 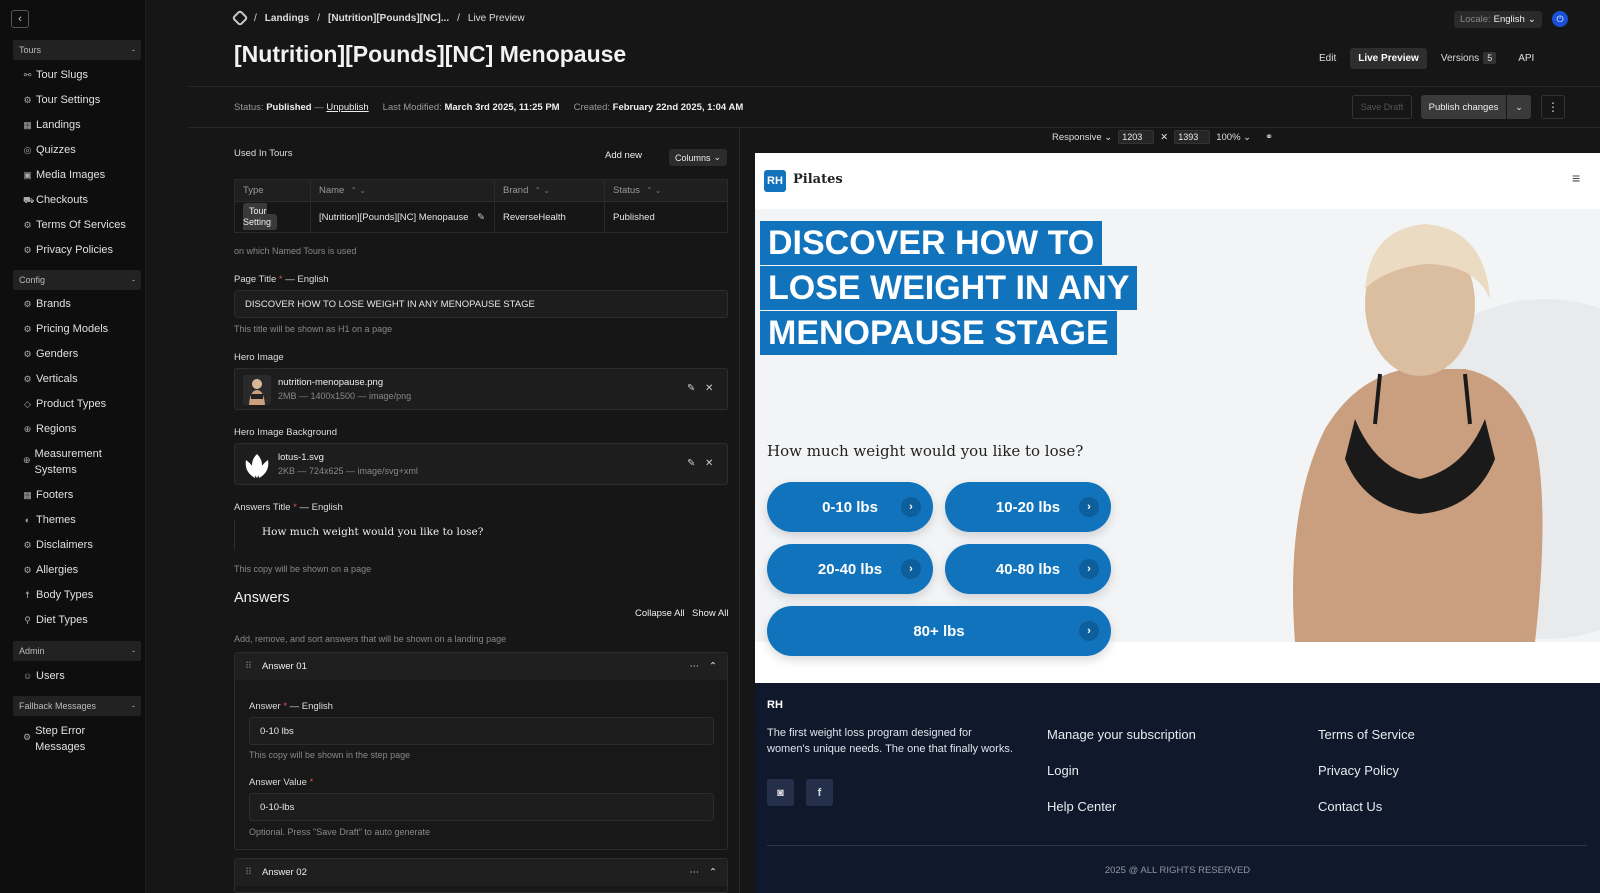 What do you see at coordinates (481, 807) in the screenshot?
I see `answer-value-input: 0-10-lbs` at bounding box center [481, 807].